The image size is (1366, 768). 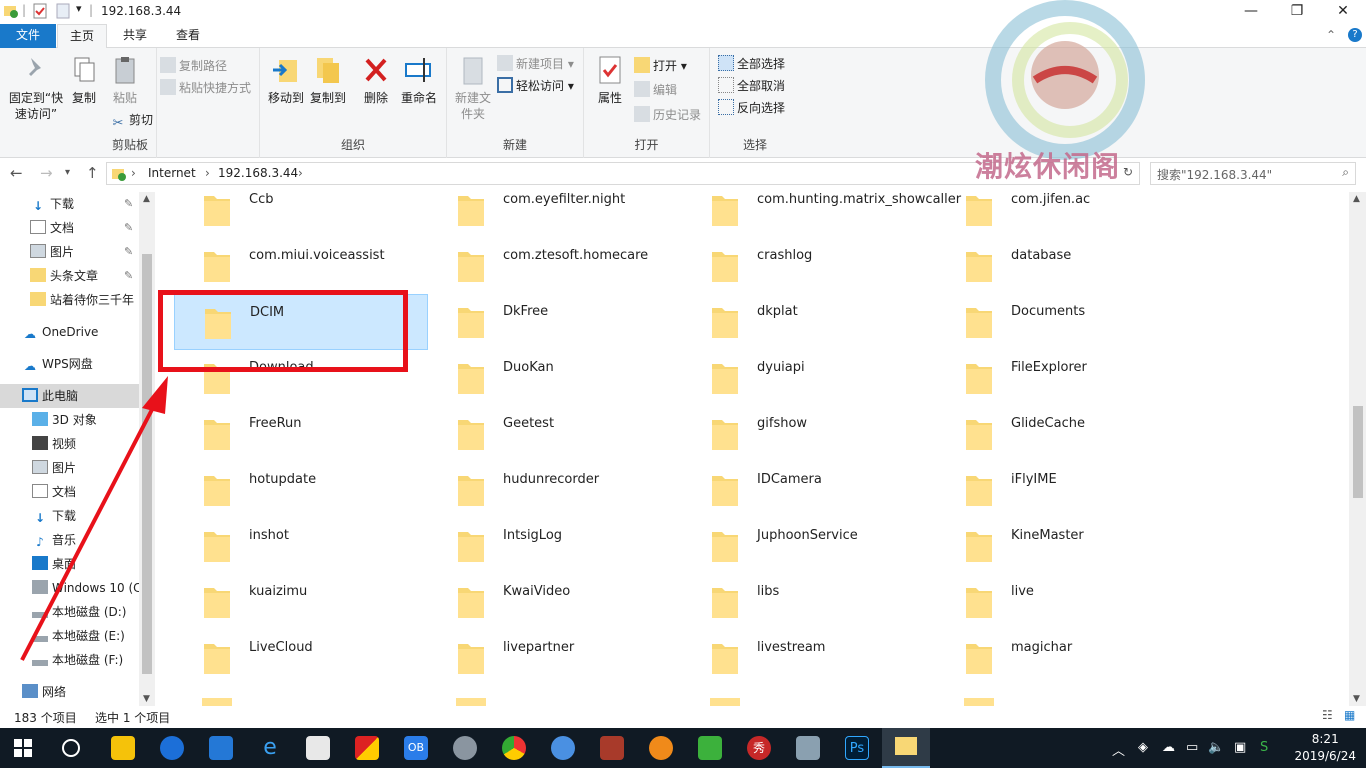 I want to click on edge-icon: e, so click(x=270, y=748).